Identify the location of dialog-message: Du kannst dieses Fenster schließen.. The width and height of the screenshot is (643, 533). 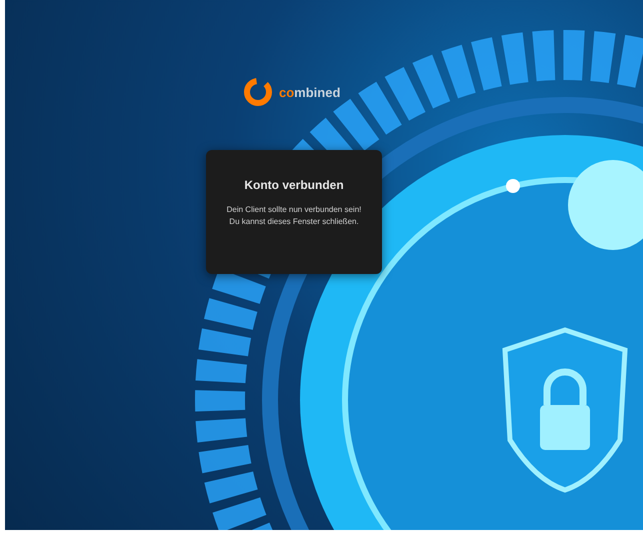
(294, 221).